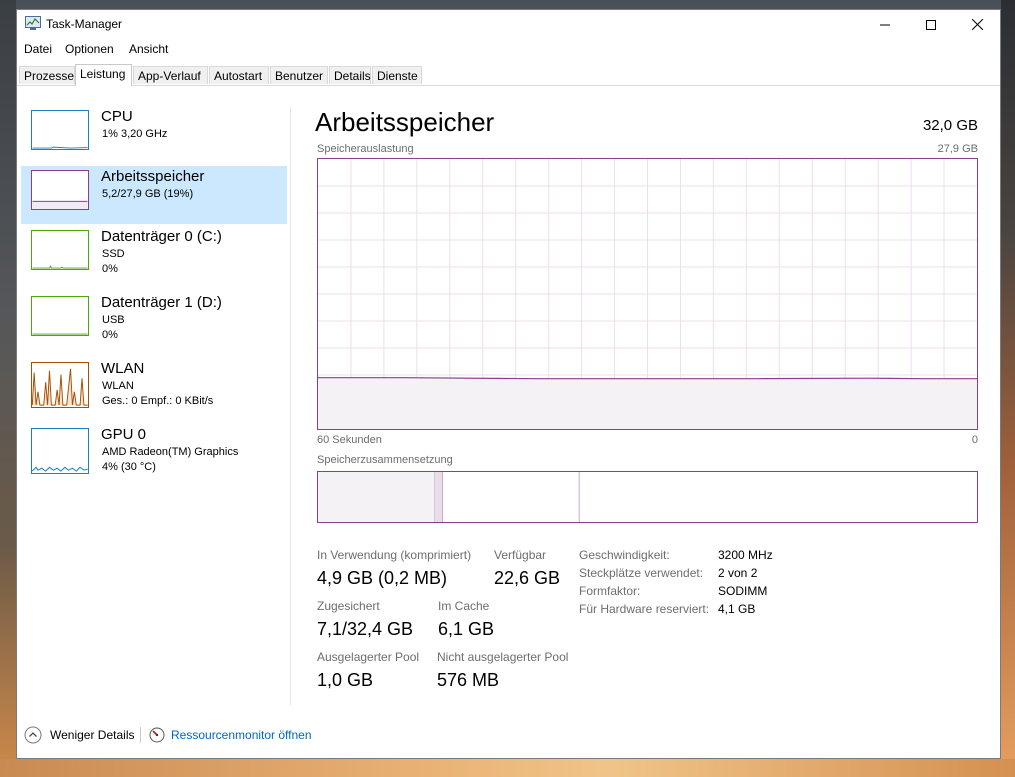  What do you see at coordinates (38, 49) in the screenshot?
I see `menu-datei: Datei` at bounding box center [38, 49].